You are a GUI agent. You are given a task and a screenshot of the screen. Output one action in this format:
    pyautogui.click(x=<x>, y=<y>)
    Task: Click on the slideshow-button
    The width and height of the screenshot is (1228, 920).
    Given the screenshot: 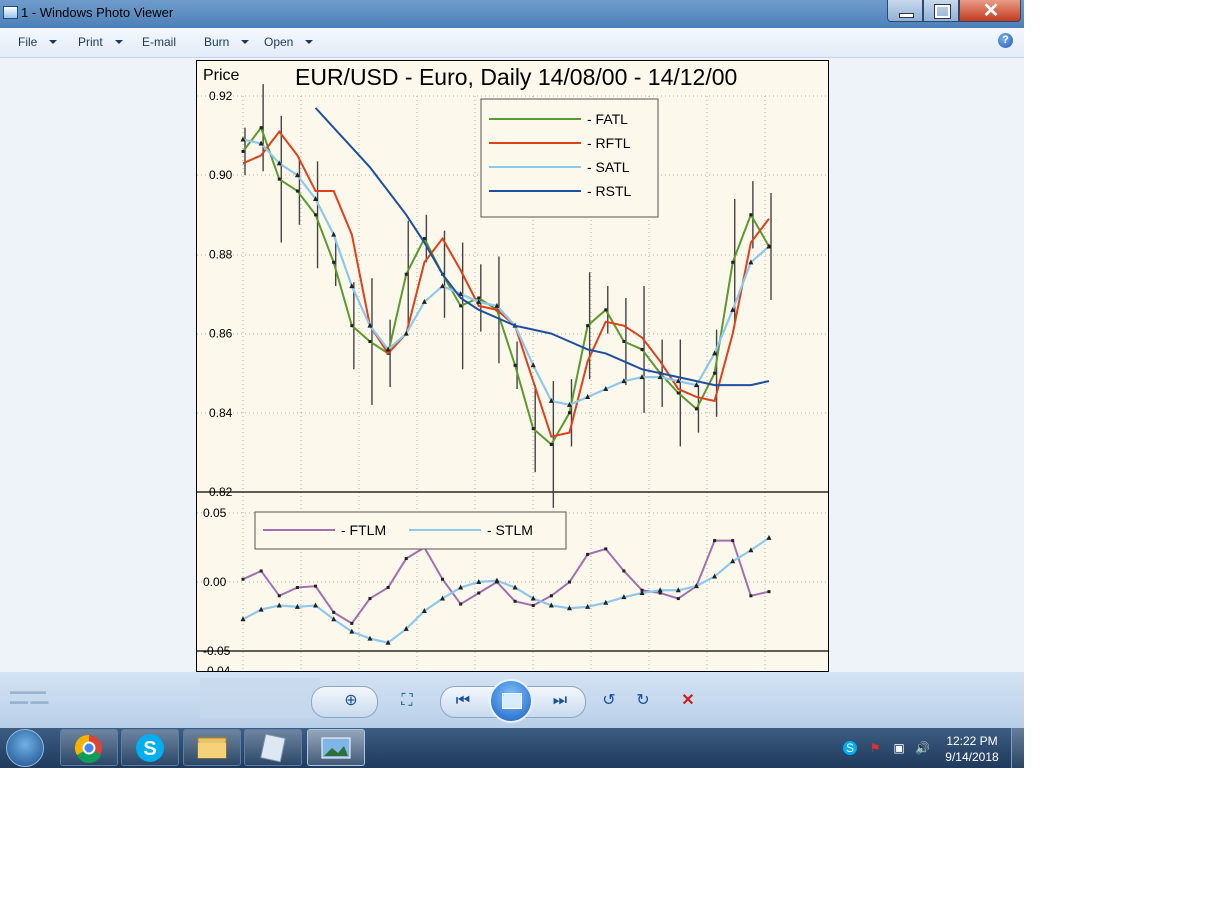 What is the action you would take?
    pyautogui.click(x=511, y=701)
    